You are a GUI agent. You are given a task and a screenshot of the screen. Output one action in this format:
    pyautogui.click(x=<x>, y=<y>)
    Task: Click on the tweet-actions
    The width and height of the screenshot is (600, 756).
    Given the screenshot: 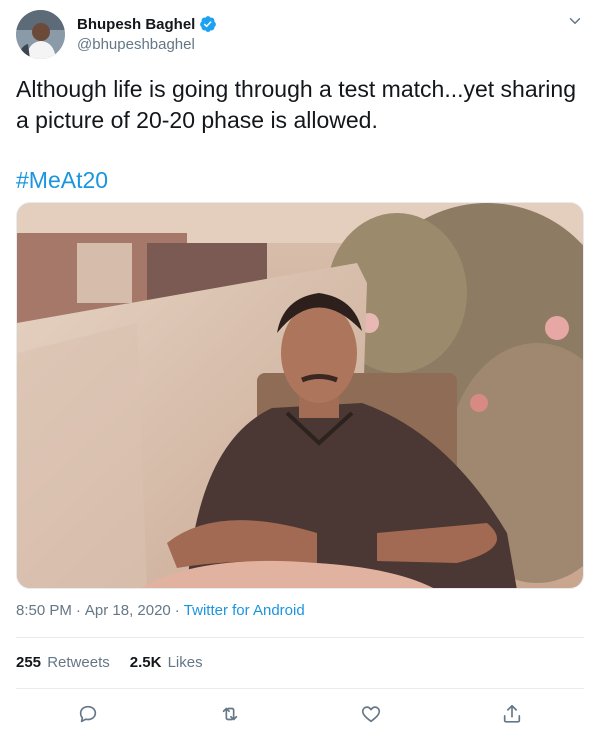 What is the action you would take?
    pyautogui.click(x=300, y=714)
    